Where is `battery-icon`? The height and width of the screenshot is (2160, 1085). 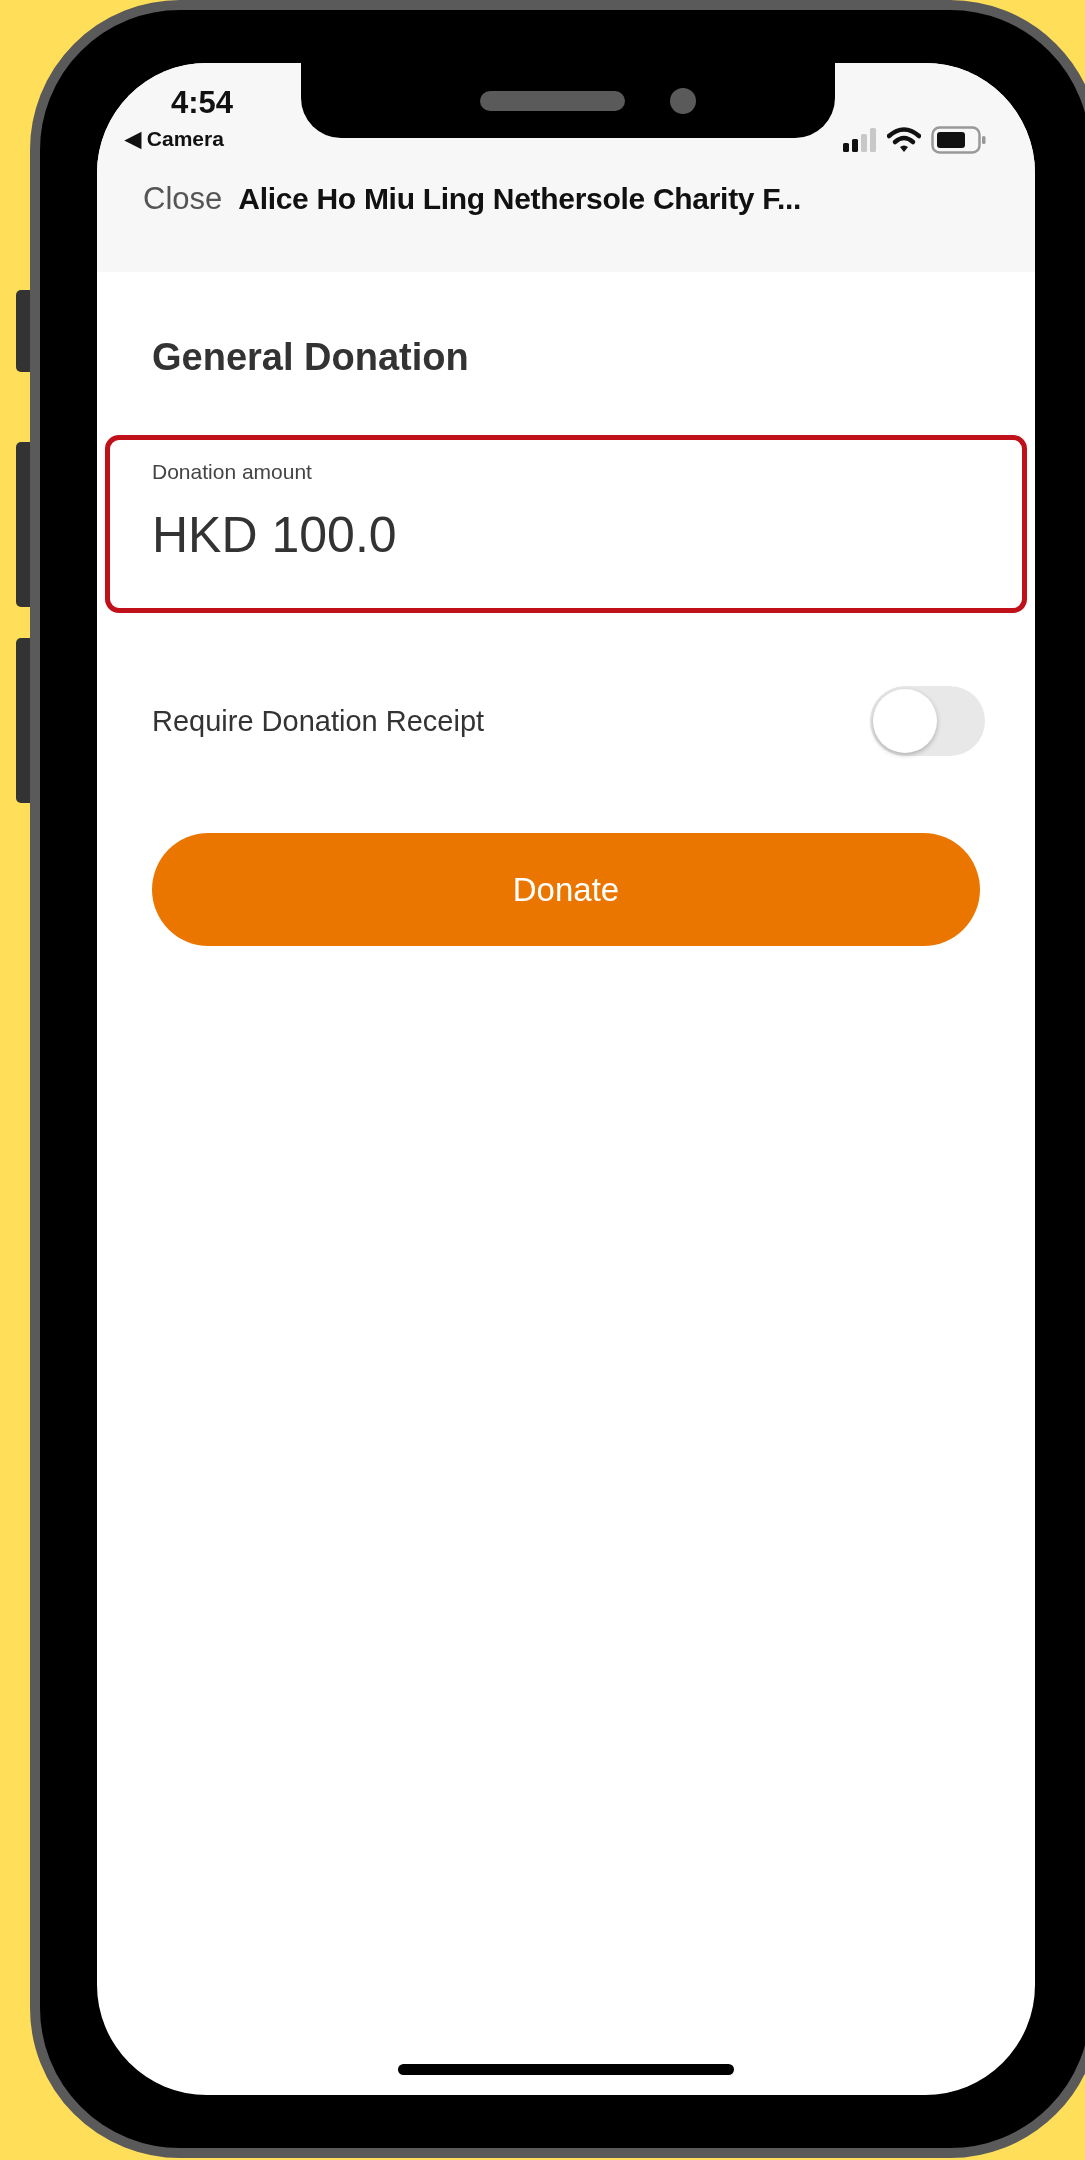
battery-icon is located at coordinates (959, 140).